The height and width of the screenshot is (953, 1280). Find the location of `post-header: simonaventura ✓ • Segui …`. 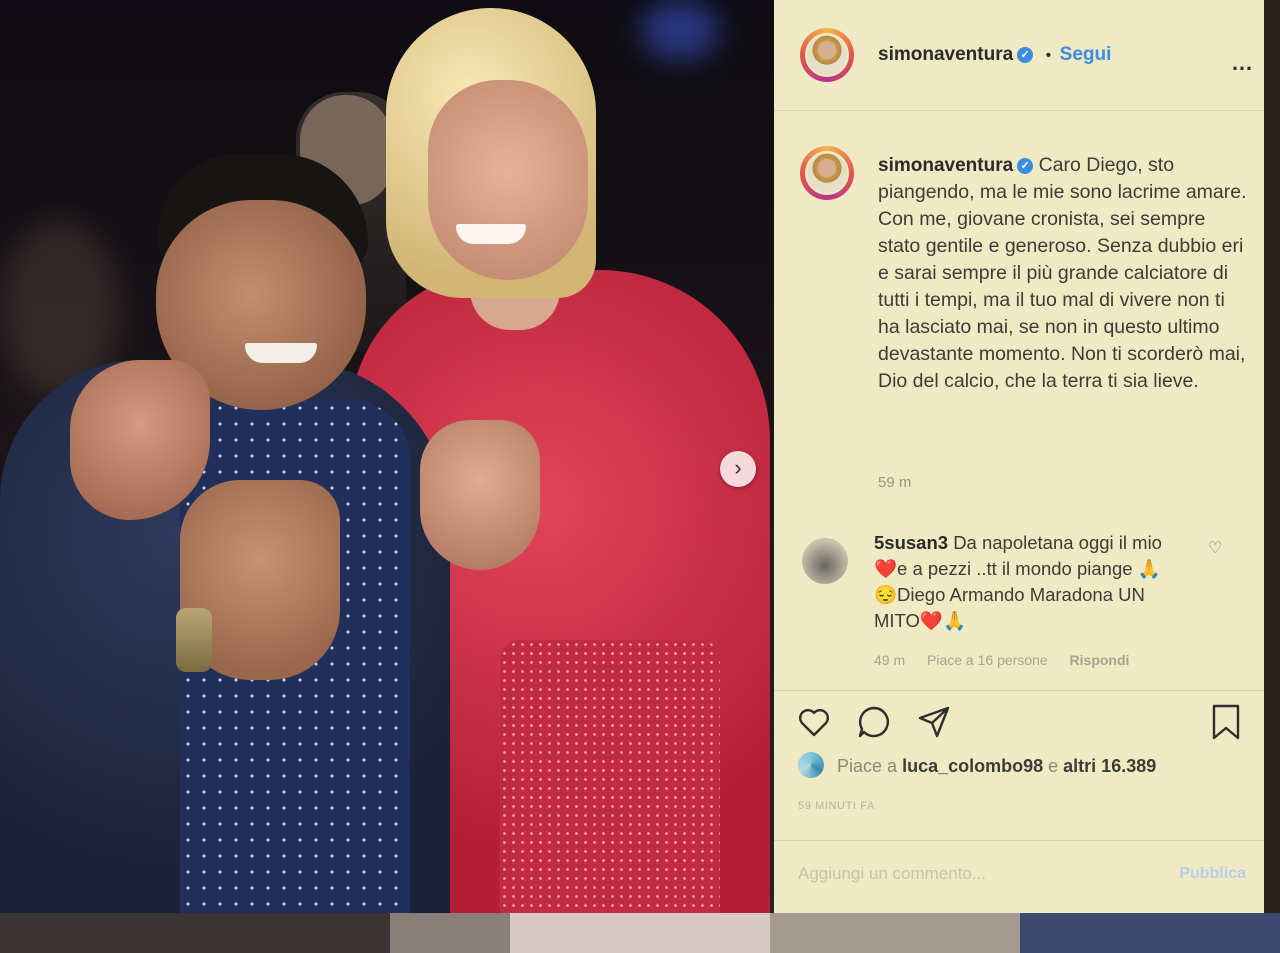

post-header: simonaventura ✓ • Segui … is located at coordinates (1019, 55).